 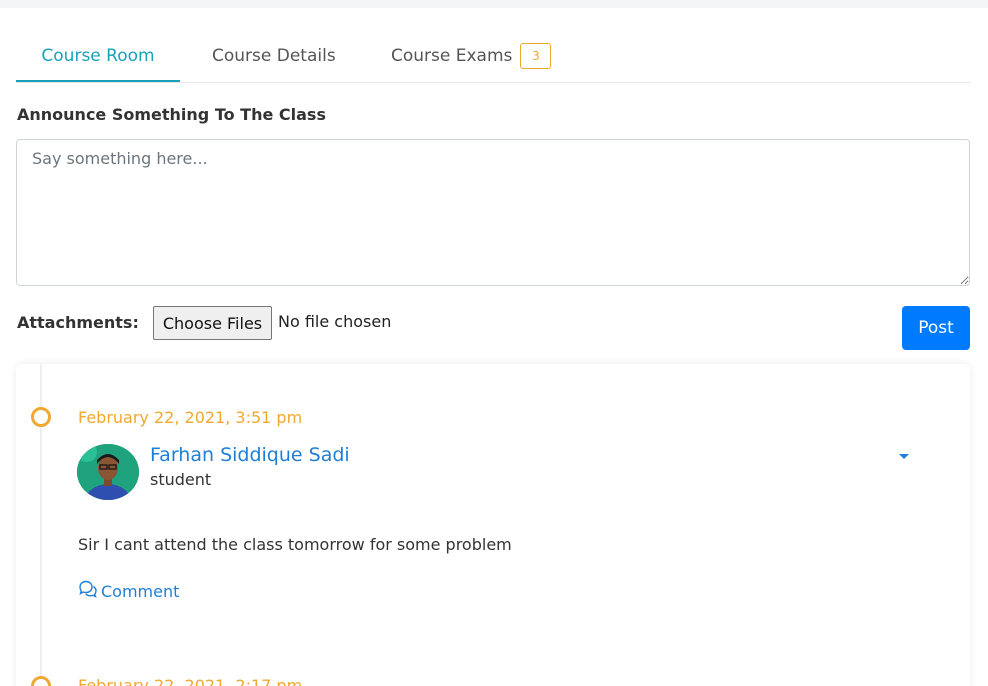 What do you see at coordinates (936, 328) in the screenshot?
I see `post-button: Post` at bounding box center [936, 328].